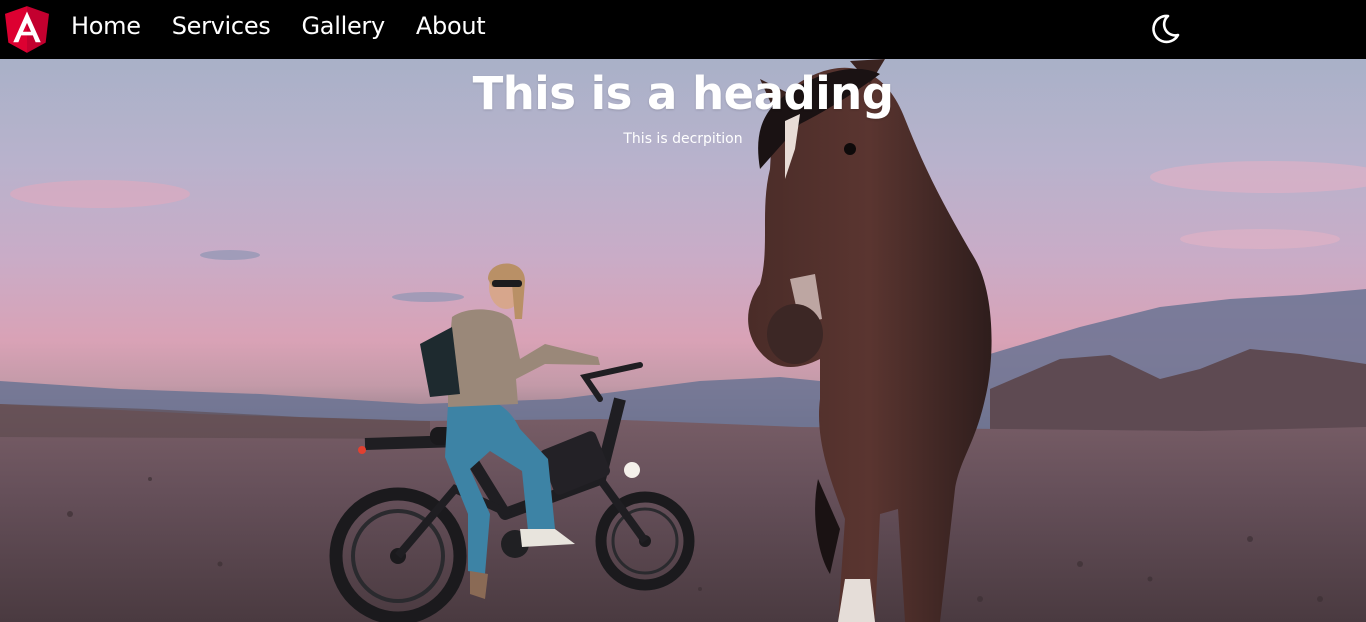  What do you see at coordinates (27, 29) in the screenshot?
I see `angular-logo-icon` at bounding box center [27, 29].